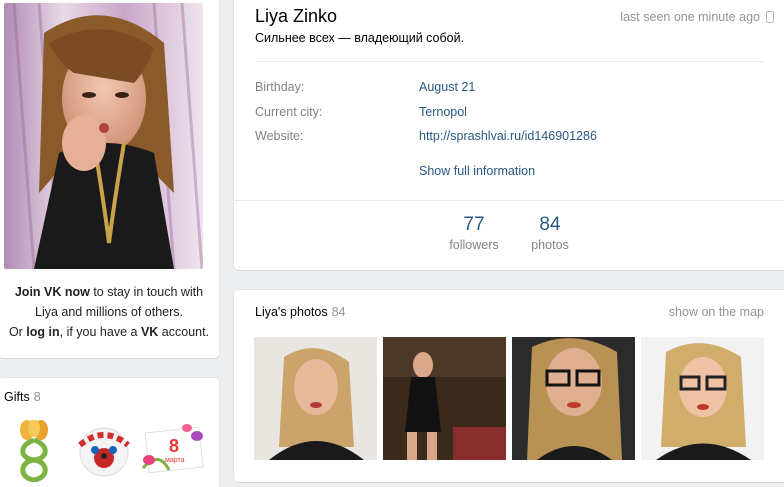 This screenshot has height=487, width=784. What do you see at coordinates (42, 332) in the screenshot?
I see `login-link: log in` at bounding box center [42, 332].